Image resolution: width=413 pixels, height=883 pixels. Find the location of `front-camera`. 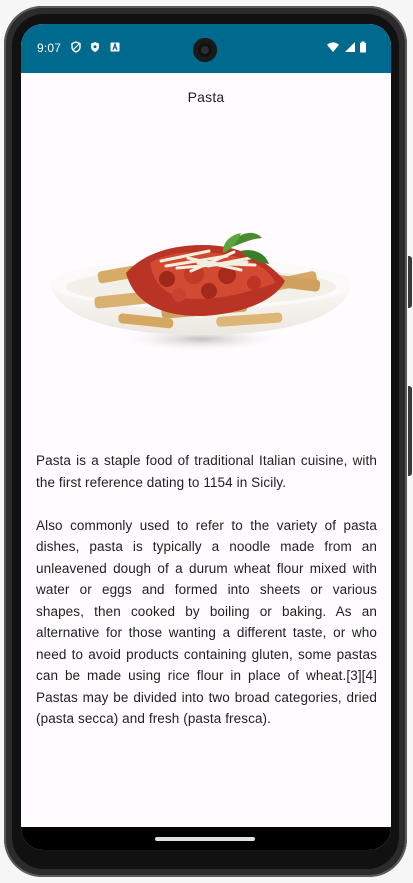

front-camera is located at coordinates (205, 50).